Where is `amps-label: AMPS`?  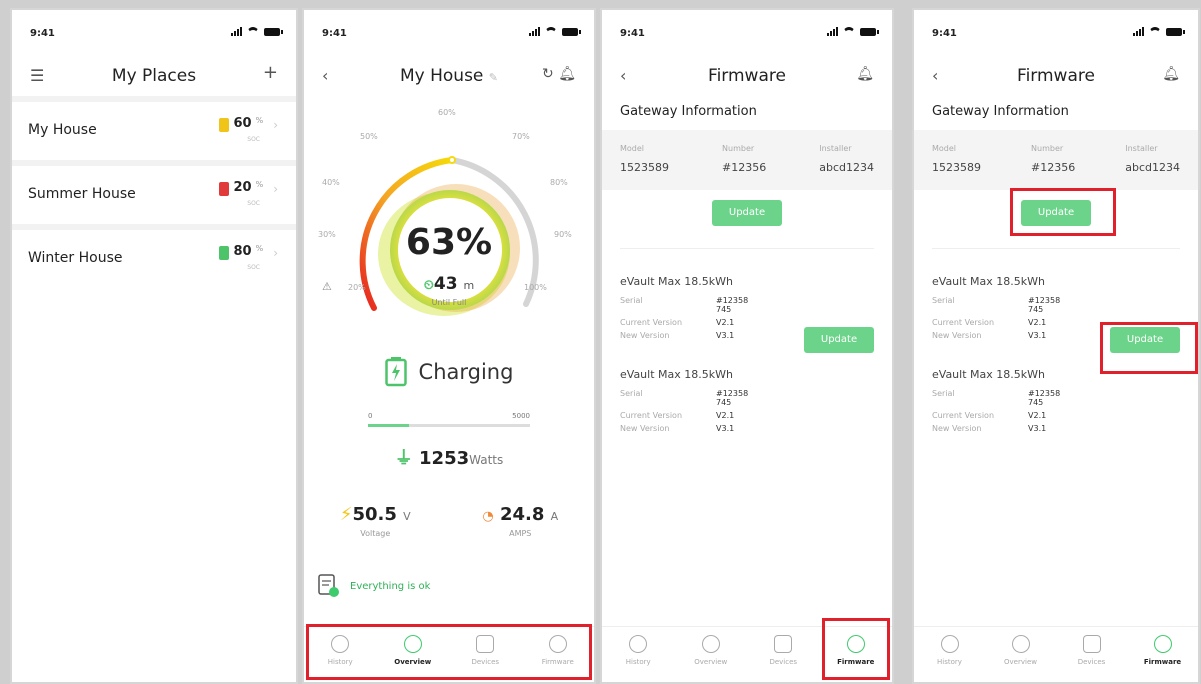 amps-label: AMPS is located at coordinates (520, 533).